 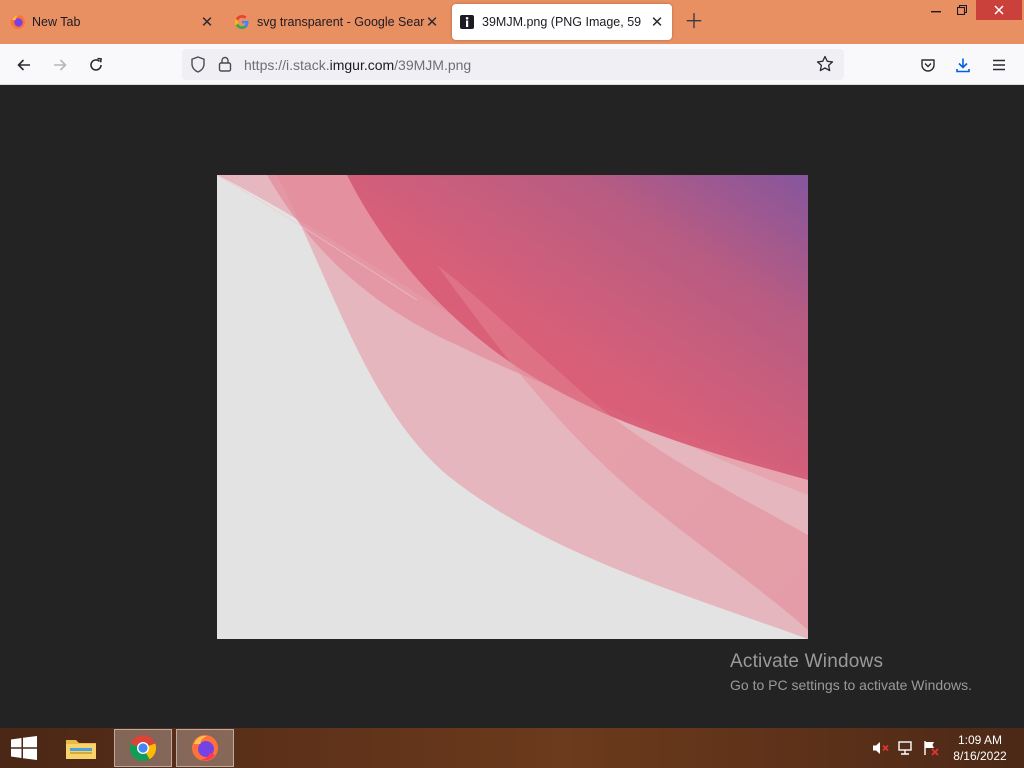 I want to click on volume-muted-icon, so click(x=881, y=748).